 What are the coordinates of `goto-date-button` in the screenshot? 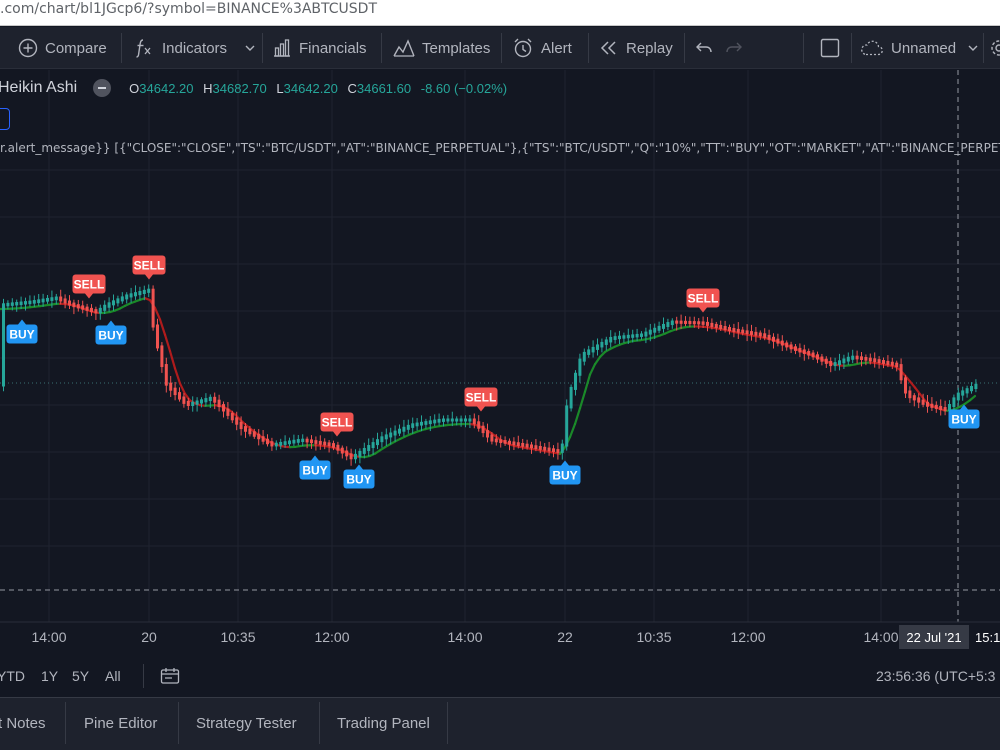 It's located at (170, 676).